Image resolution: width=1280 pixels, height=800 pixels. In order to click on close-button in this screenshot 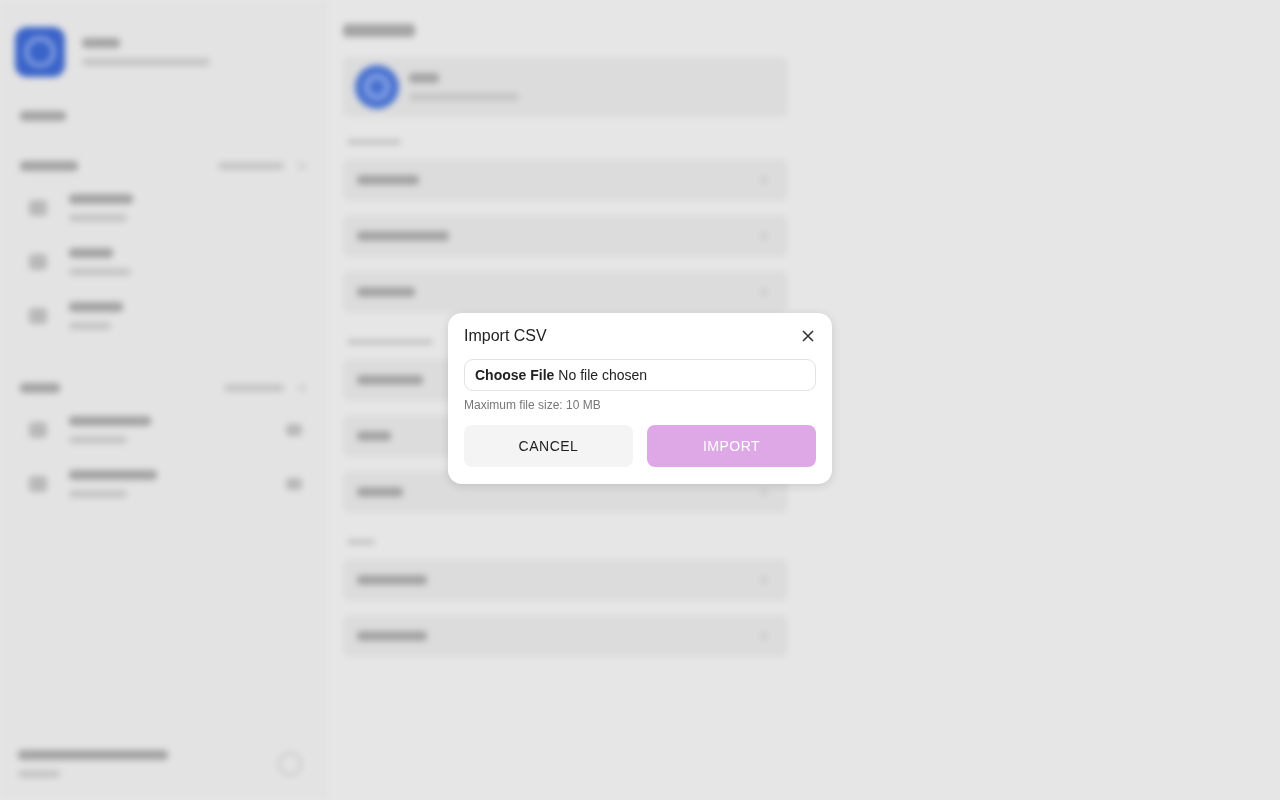, I will do `click(808, 336)`.